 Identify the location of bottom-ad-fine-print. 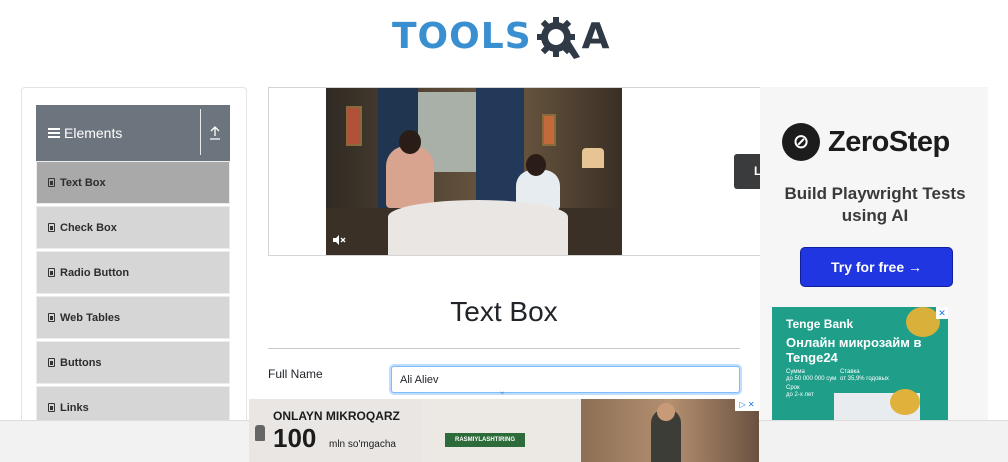
(510, 418).